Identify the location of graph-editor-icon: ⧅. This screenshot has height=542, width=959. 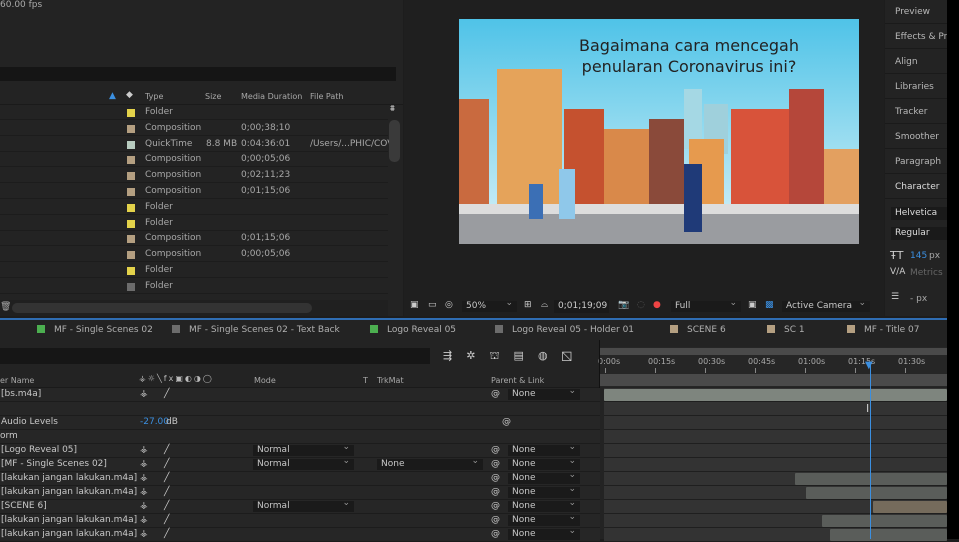
(574, 355).